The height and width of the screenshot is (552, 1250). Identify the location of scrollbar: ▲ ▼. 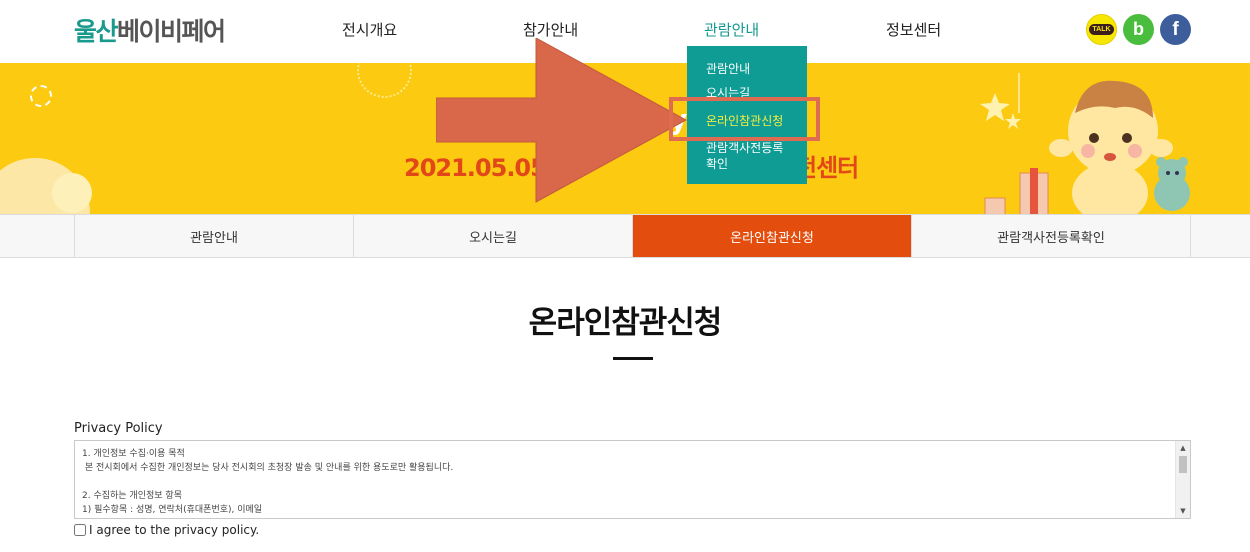
(1182, 479).